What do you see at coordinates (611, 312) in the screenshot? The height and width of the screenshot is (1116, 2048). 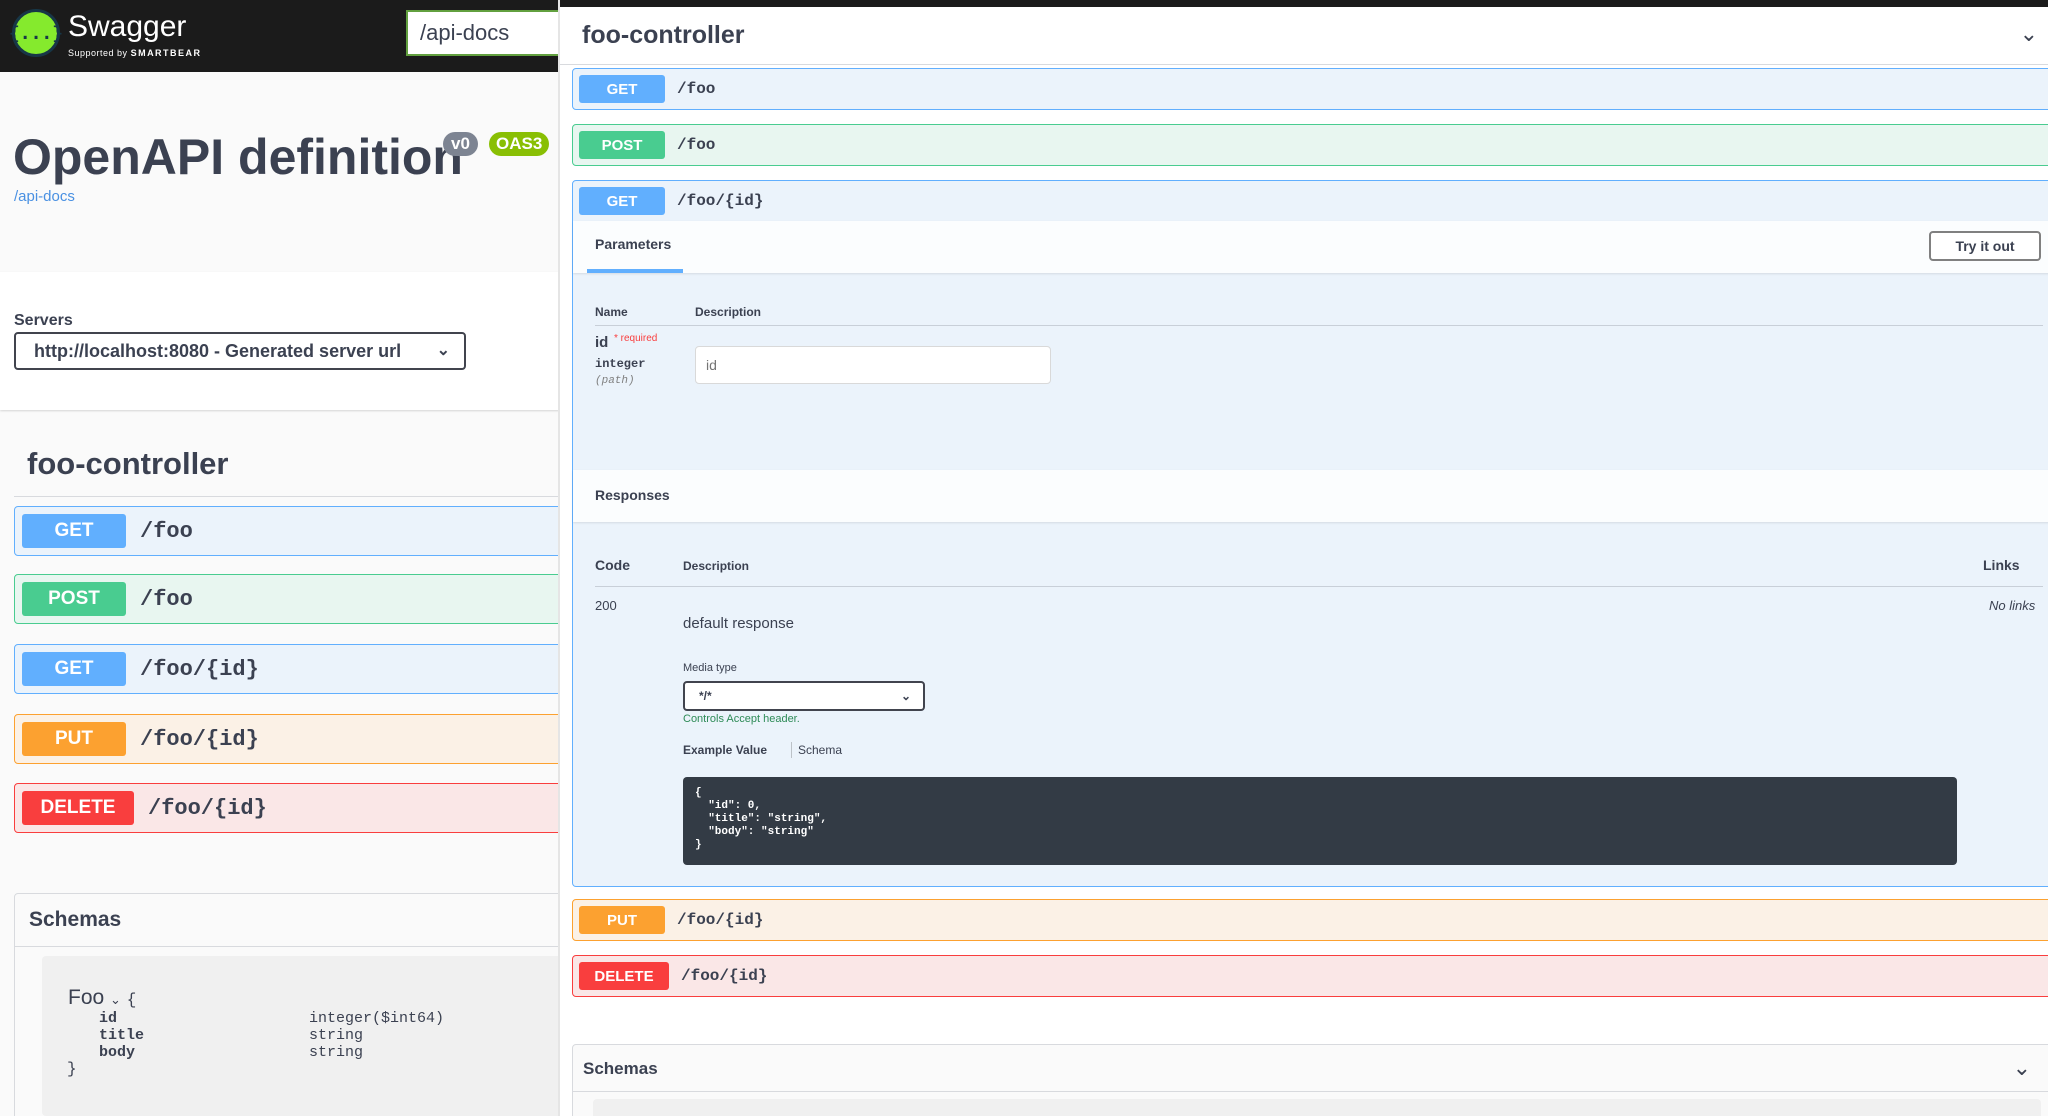 I see `column-header-name: Name` at bounding box center [611, 312].